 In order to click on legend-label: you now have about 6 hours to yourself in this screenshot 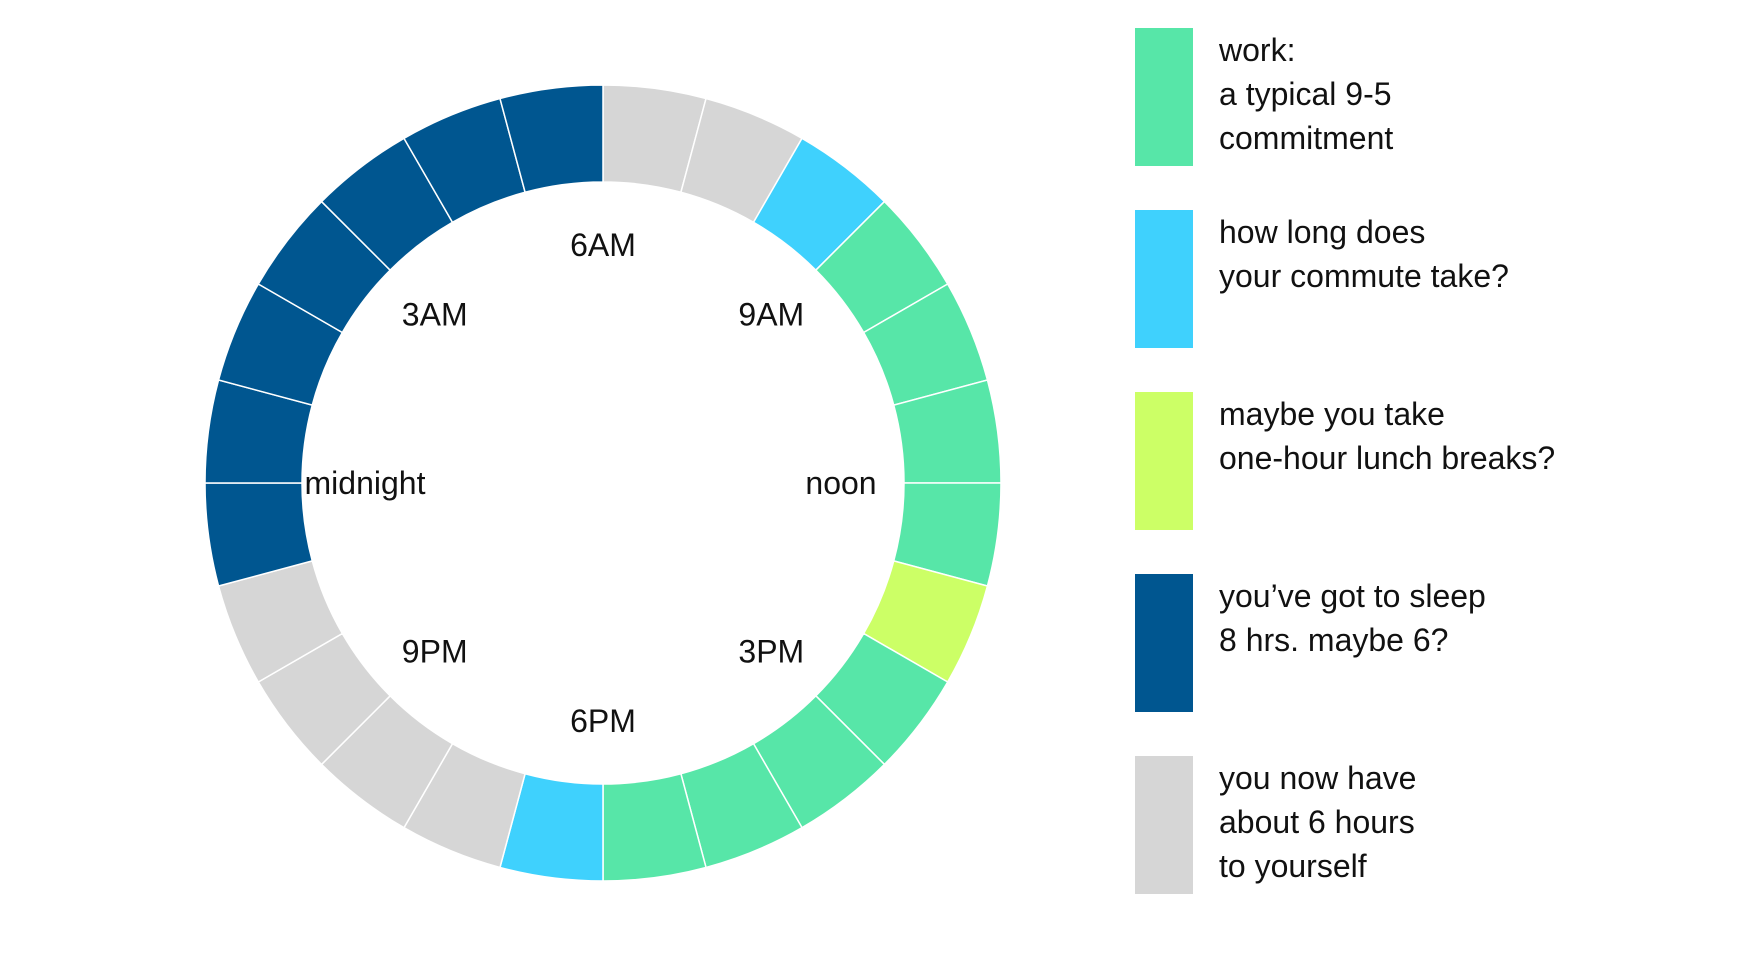, I will do `click(1318, 822)`.